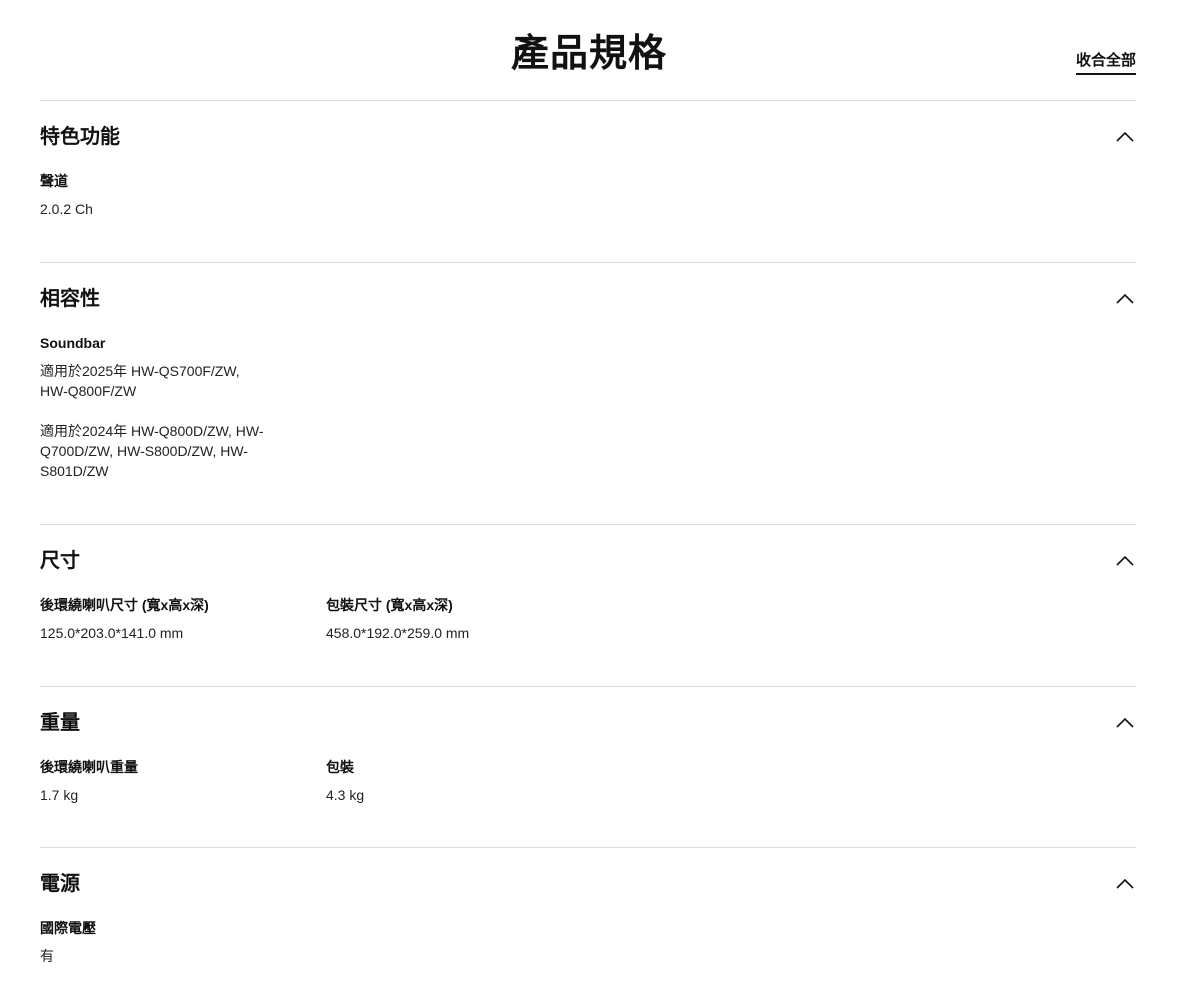 The image size is (1200, 996). Describe the element at coordinates (68, 942) in the screenshot. I see `spec-item: 國際電壓 有` at that location.